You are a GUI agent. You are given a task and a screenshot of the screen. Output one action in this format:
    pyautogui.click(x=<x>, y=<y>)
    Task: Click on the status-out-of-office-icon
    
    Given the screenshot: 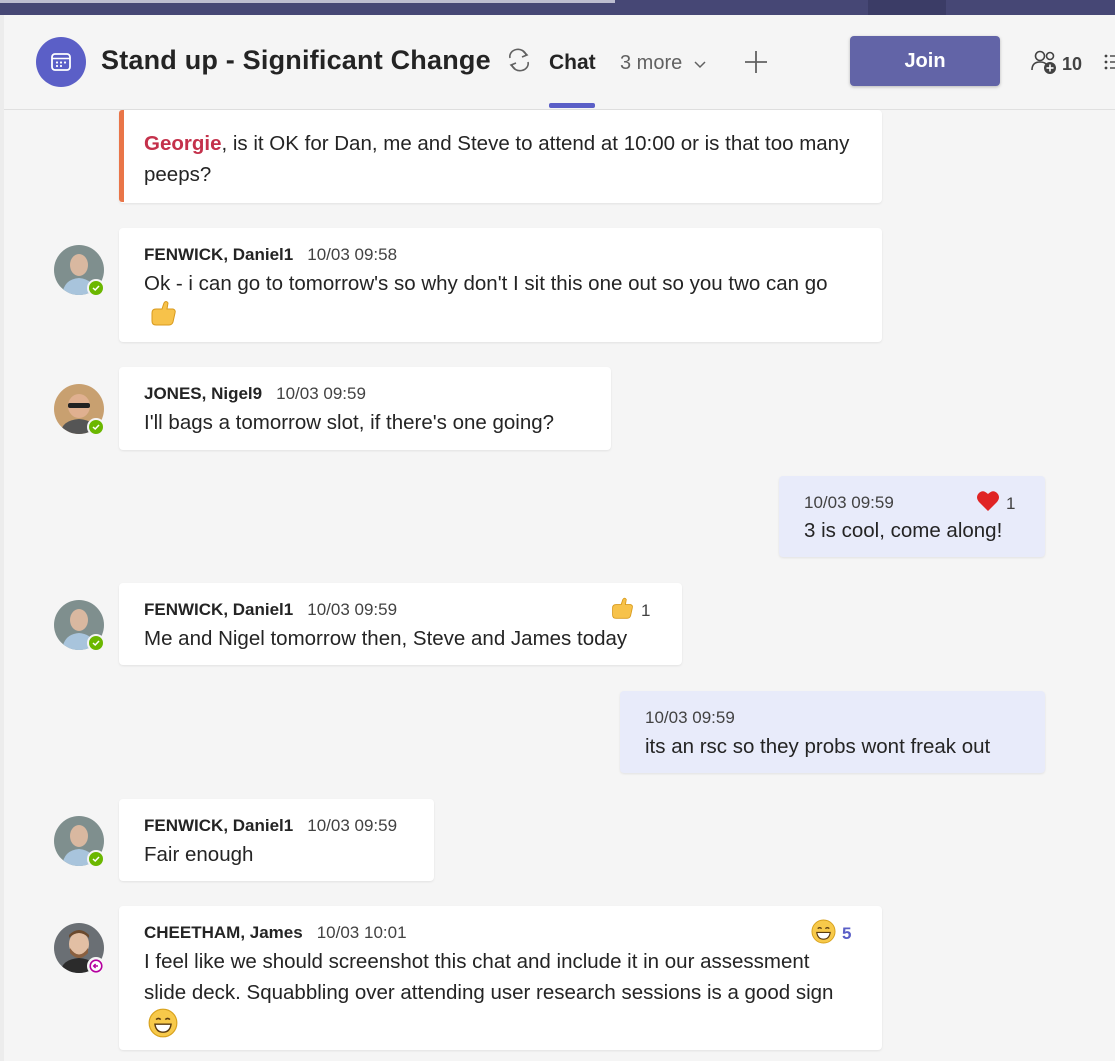 What is the action you would take?
    pyautogui.click(x=96, y=966)
    